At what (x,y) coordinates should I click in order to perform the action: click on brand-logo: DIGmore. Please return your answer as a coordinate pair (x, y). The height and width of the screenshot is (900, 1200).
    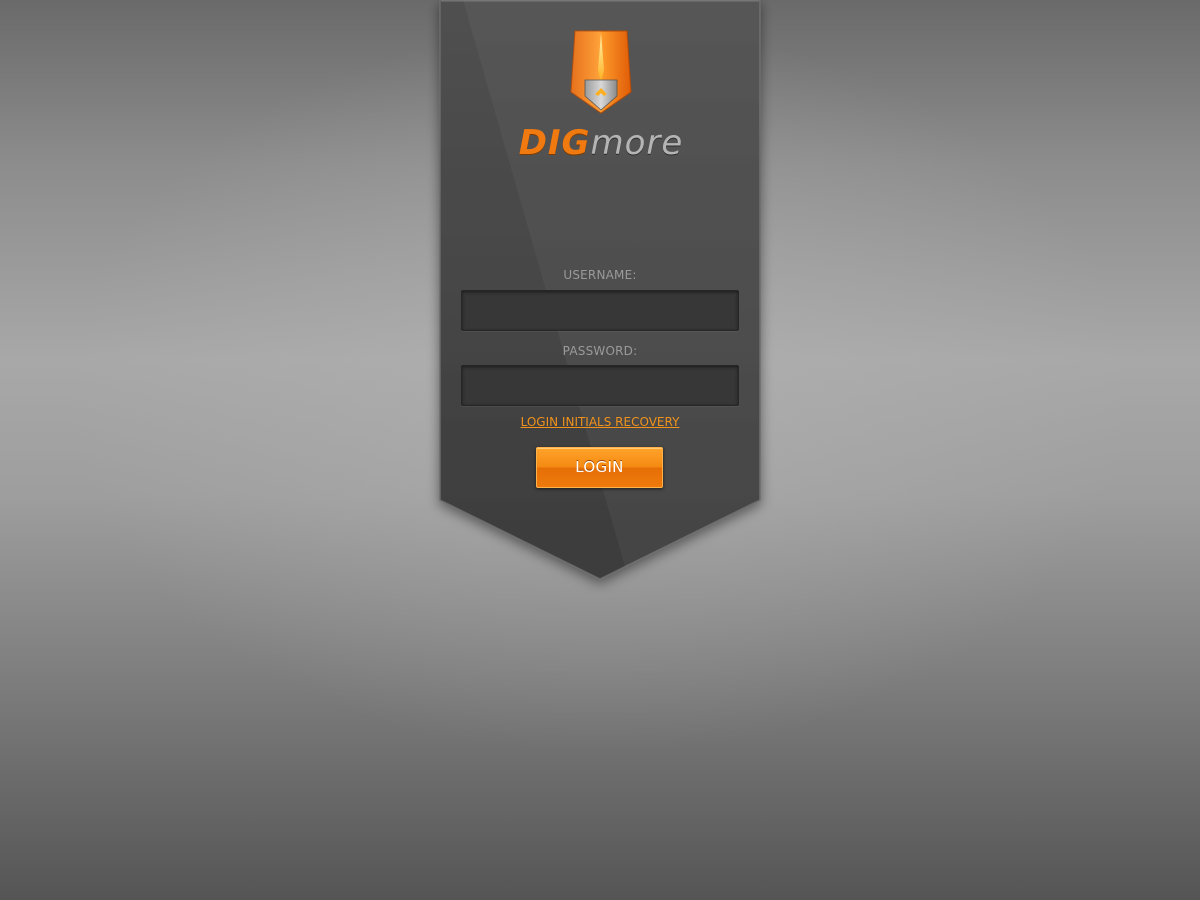
    Looking at the image, I should click on (601, 144).